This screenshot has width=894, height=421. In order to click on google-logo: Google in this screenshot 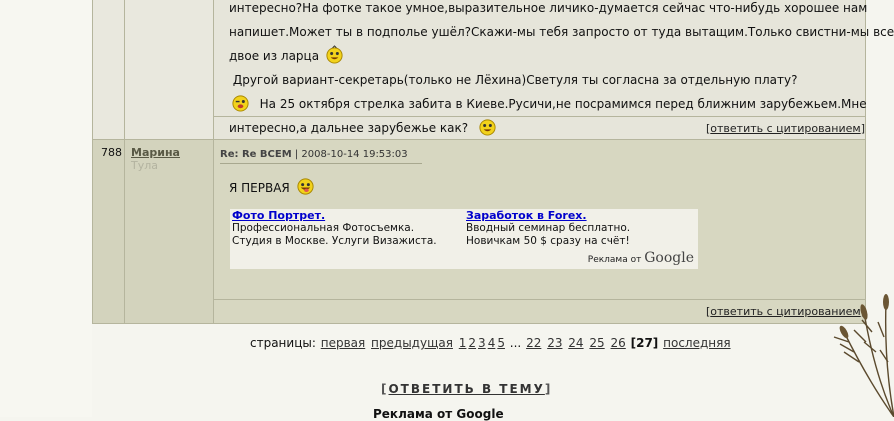, I will do `click(669, 258)`.